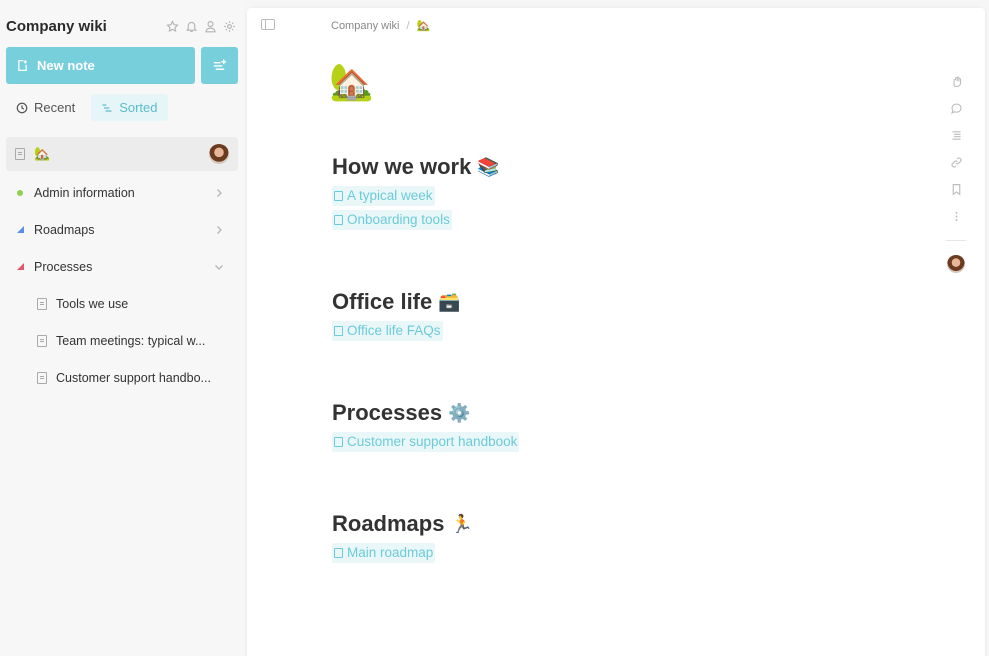 The image size is (989, 656). I want to click on user-icon, so click(210, 26).